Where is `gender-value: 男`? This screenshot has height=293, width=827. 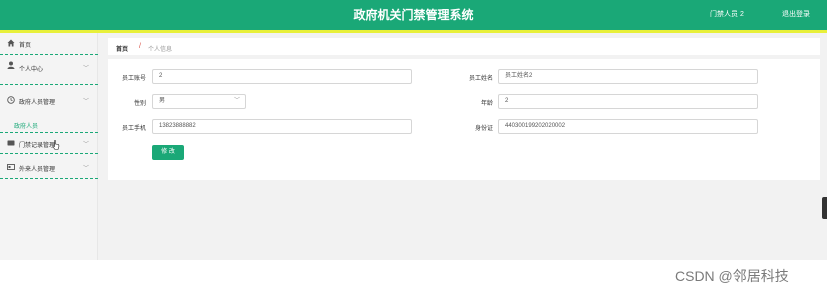 gender-value: 男 is located at coordinates (162, 101).